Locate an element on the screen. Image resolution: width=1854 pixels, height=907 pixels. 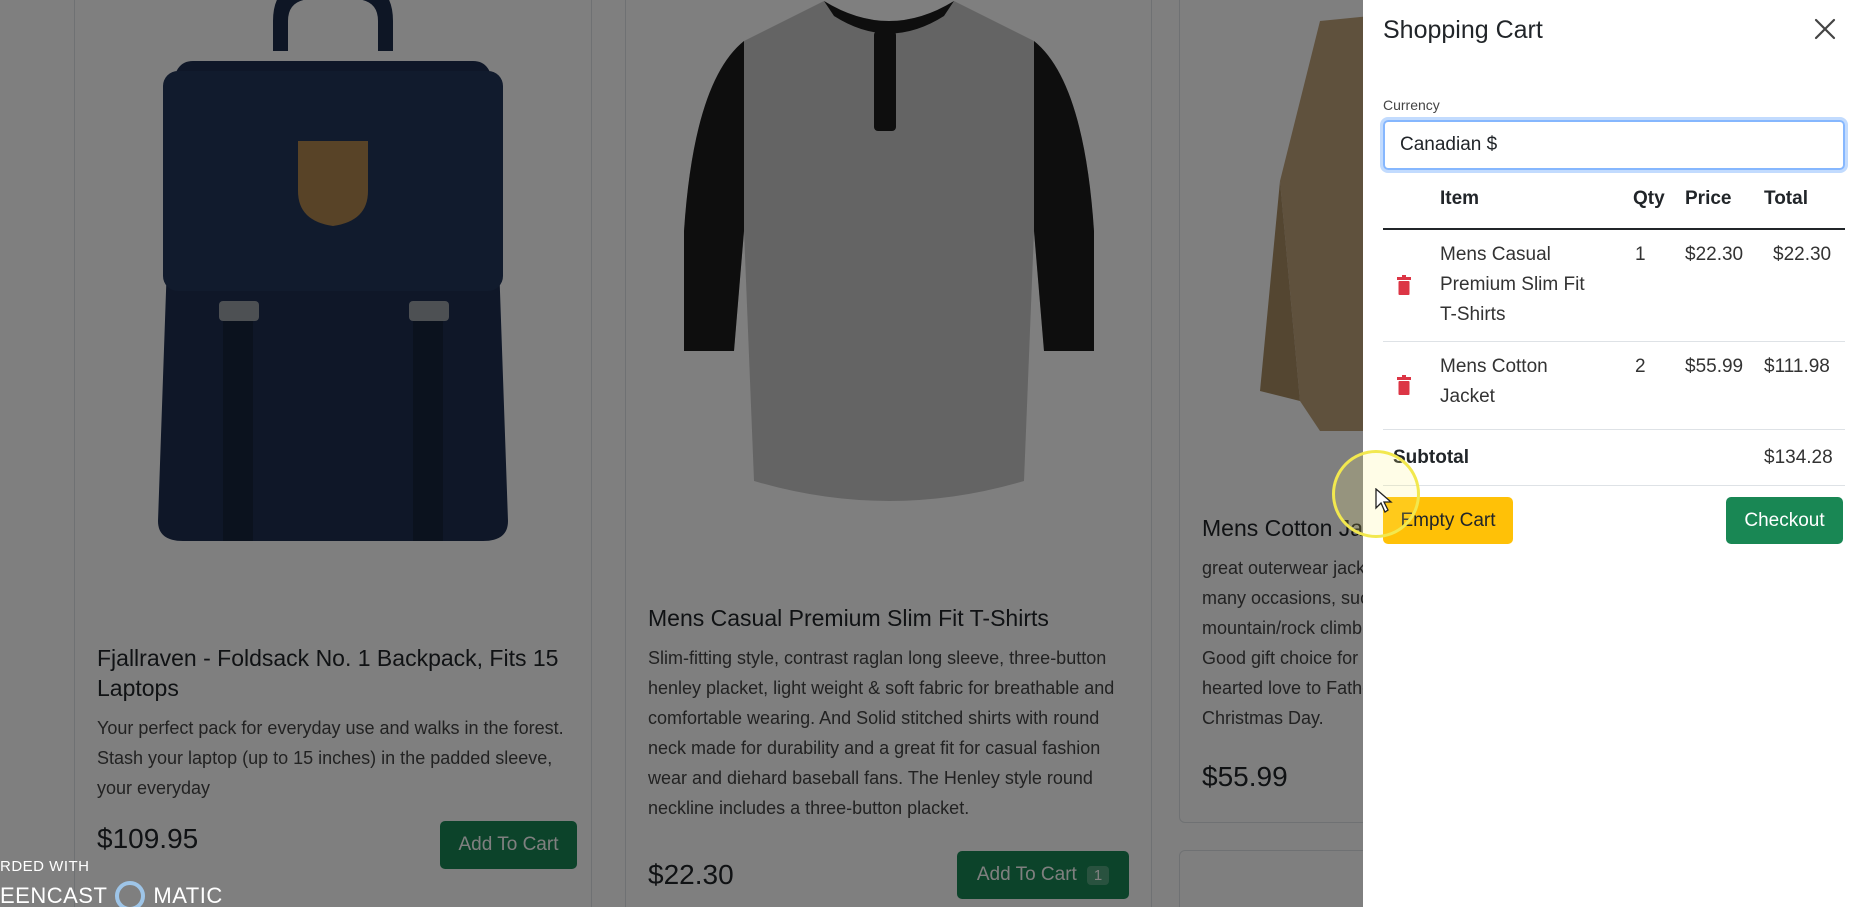
cart-item-price: $22.30 is located at coordinates (1714, 254).